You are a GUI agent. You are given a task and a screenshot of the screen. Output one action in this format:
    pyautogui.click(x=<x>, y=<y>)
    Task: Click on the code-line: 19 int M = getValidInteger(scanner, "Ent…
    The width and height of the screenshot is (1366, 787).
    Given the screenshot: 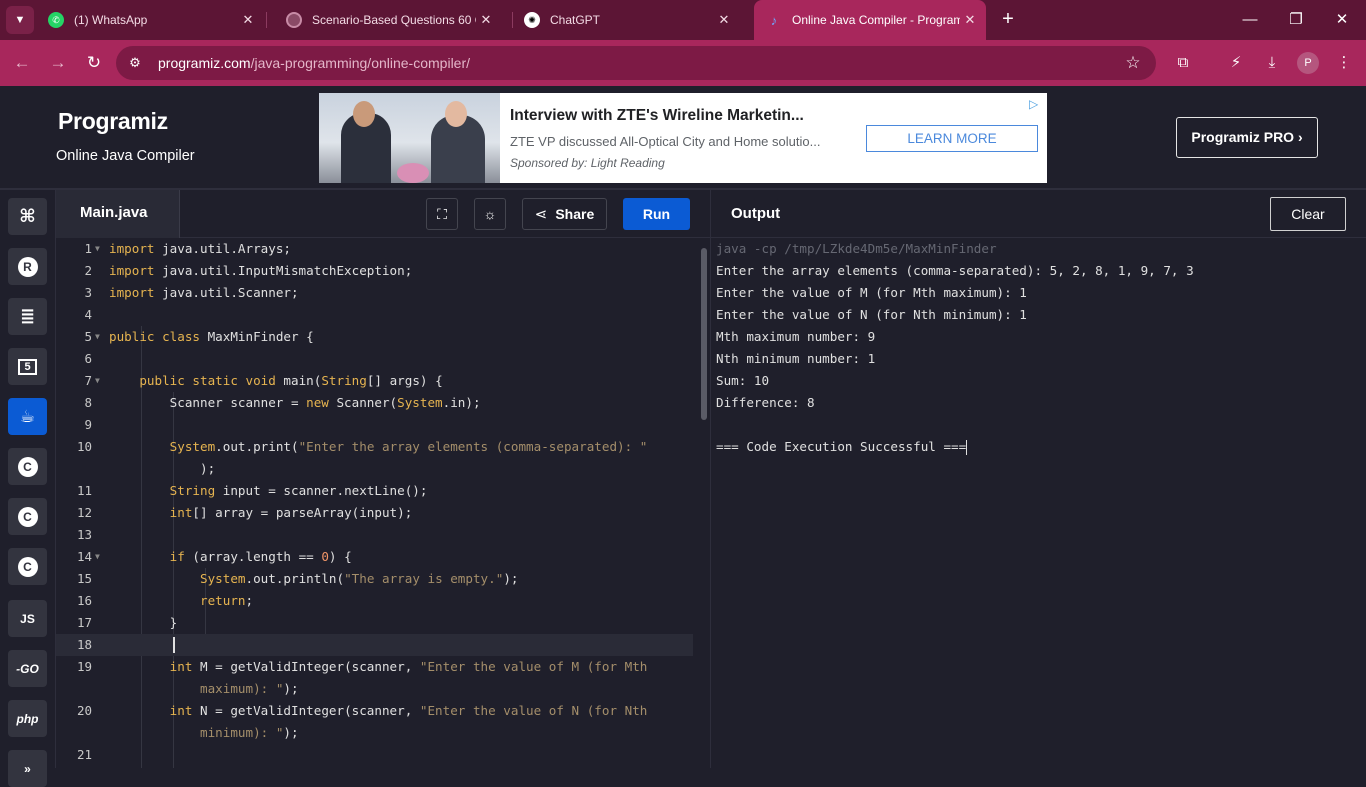 What is the action you would take?
    pyautogui.click(x=362, y=666)
    